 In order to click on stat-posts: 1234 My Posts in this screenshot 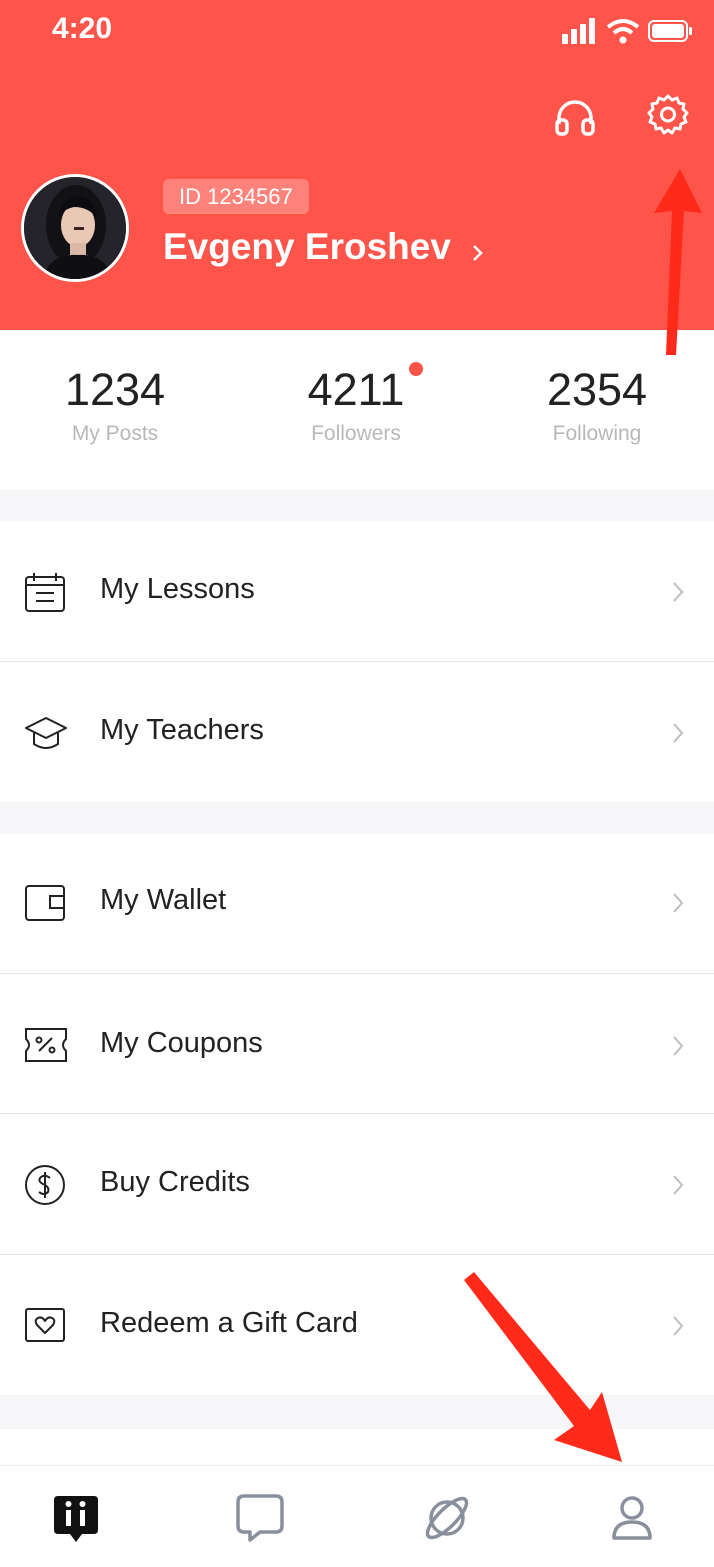, I will do `click(117, 403)`.